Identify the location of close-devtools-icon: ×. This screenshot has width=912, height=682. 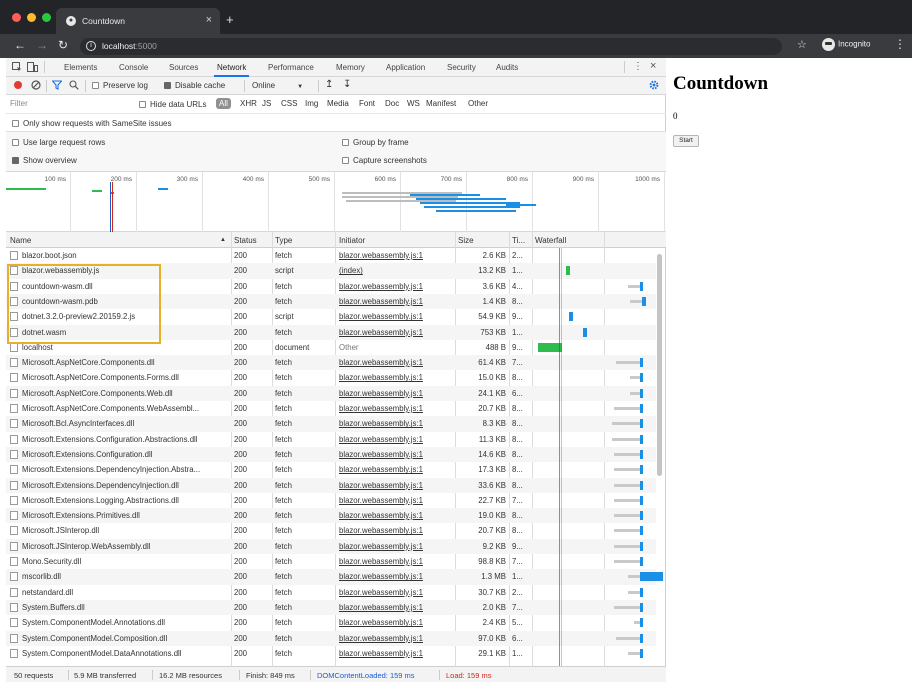
(653, 66).